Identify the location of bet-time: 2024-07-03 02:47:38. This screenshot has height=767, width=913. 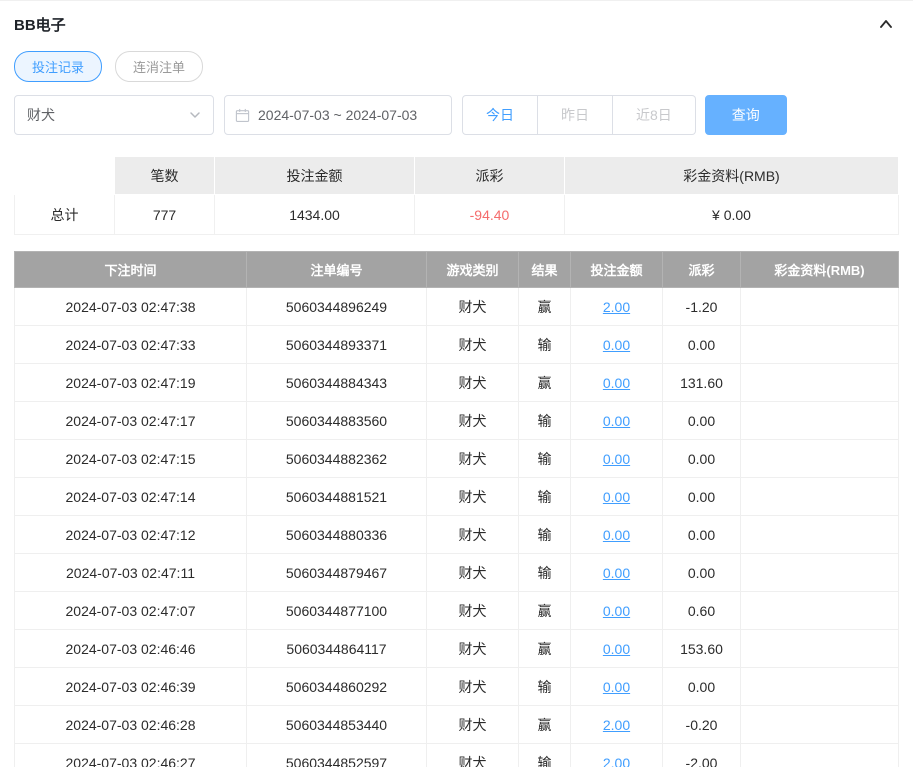
(130, 306).